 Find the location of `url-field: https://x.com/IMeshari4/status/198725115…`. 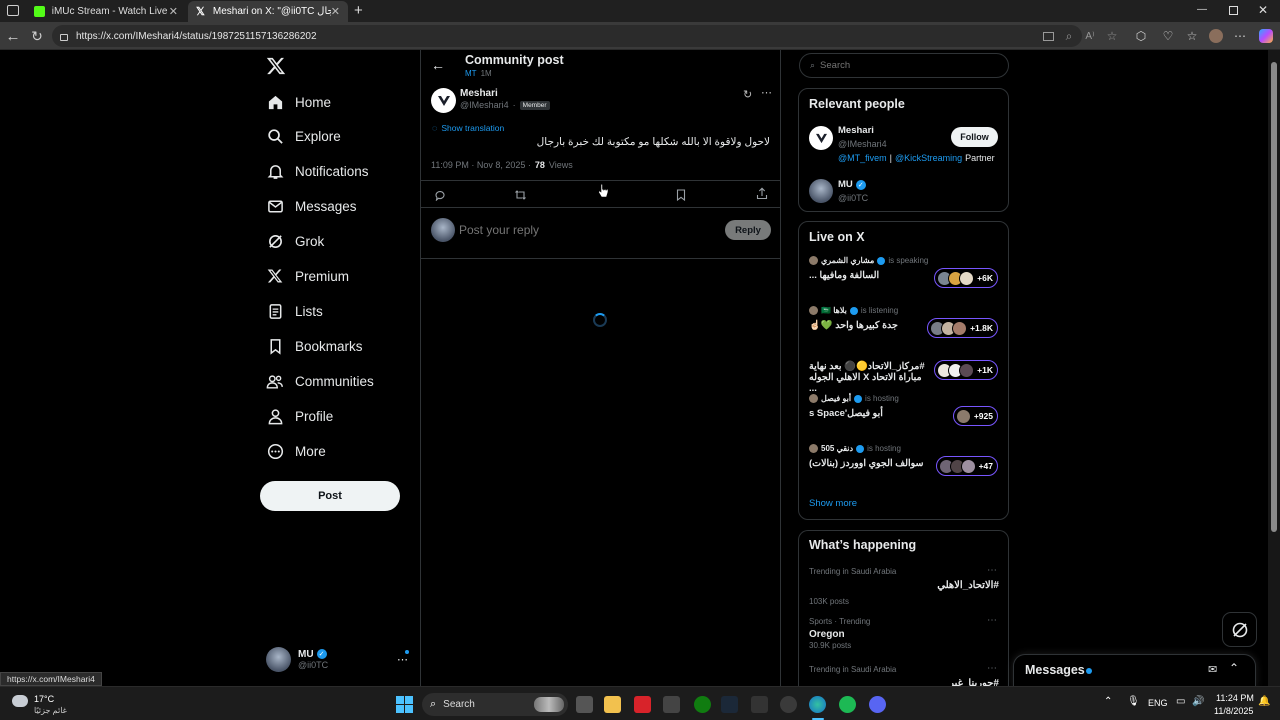

url-field: https://x.com/IMeshari4/status/198725115… is located at coordinates (567, 36).